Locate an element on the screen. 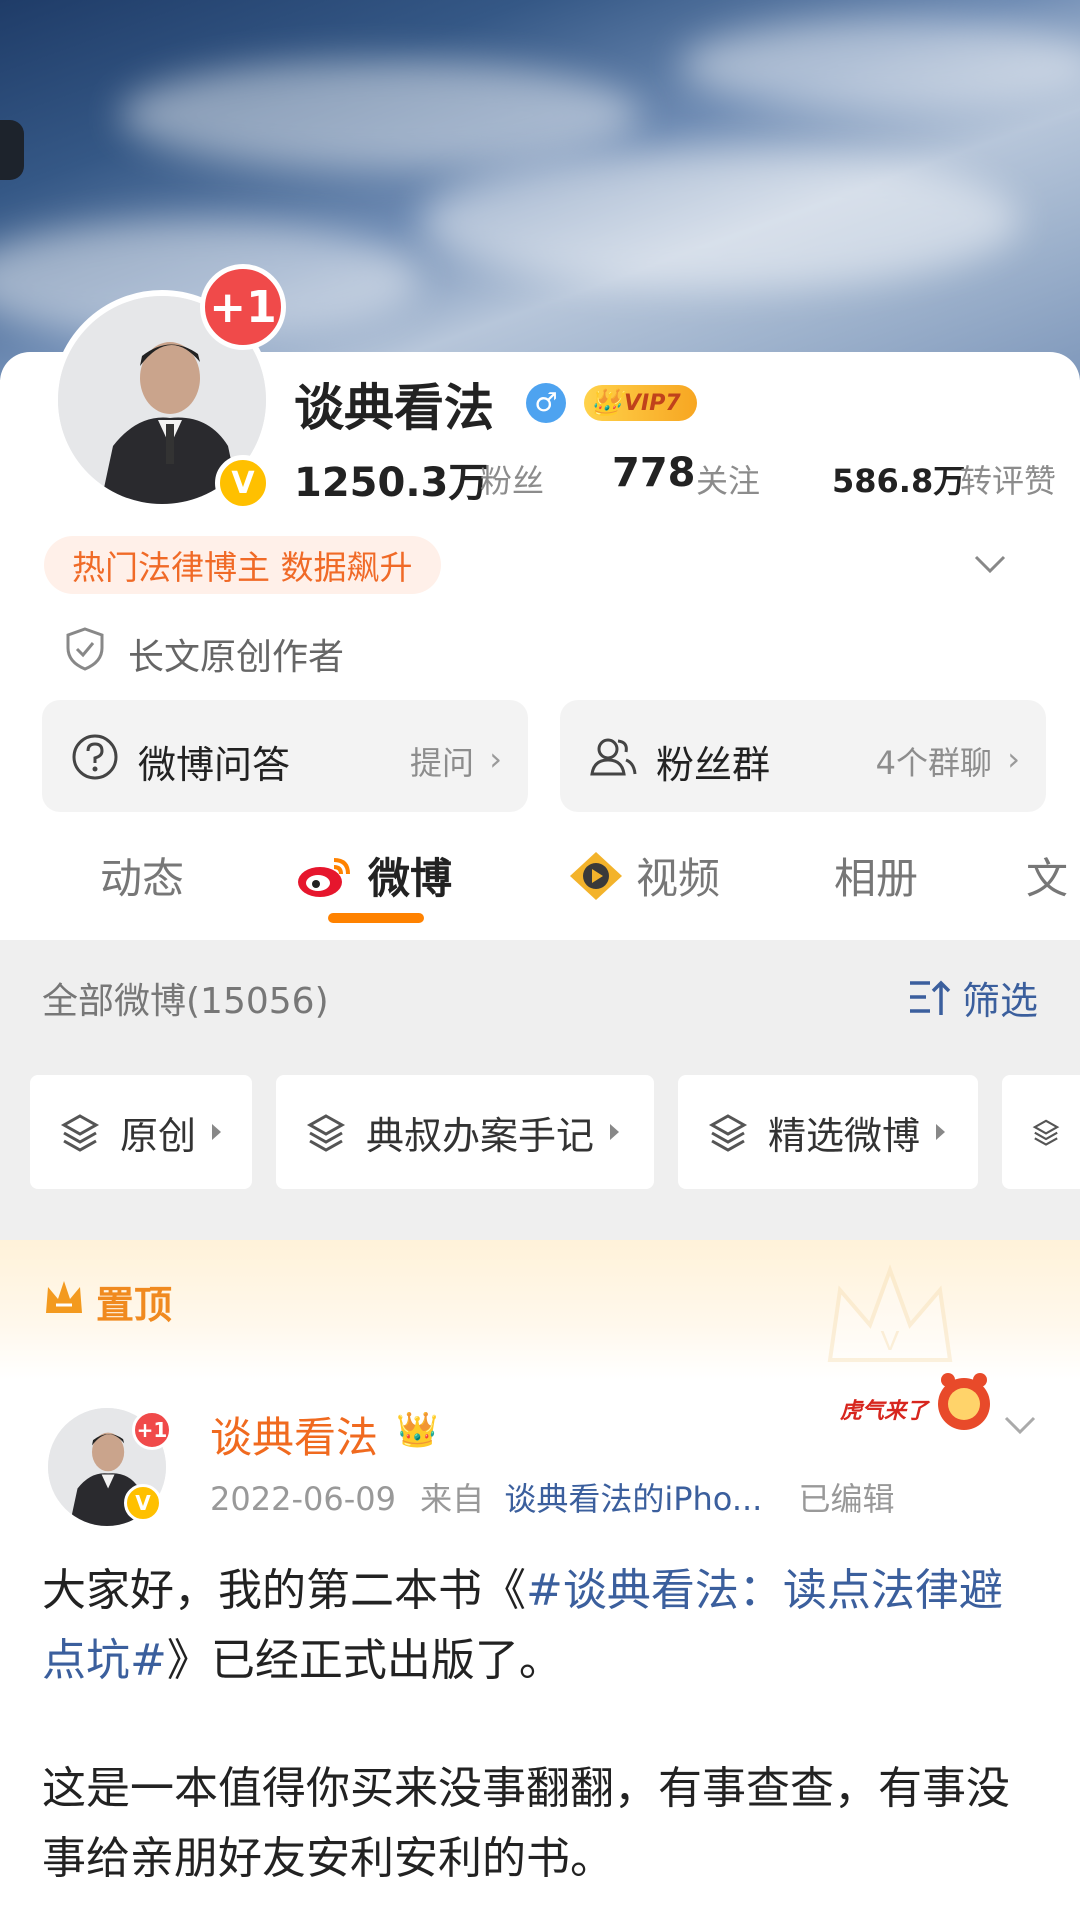  chip-original: 原创 is located at coordinates (141, 1132).